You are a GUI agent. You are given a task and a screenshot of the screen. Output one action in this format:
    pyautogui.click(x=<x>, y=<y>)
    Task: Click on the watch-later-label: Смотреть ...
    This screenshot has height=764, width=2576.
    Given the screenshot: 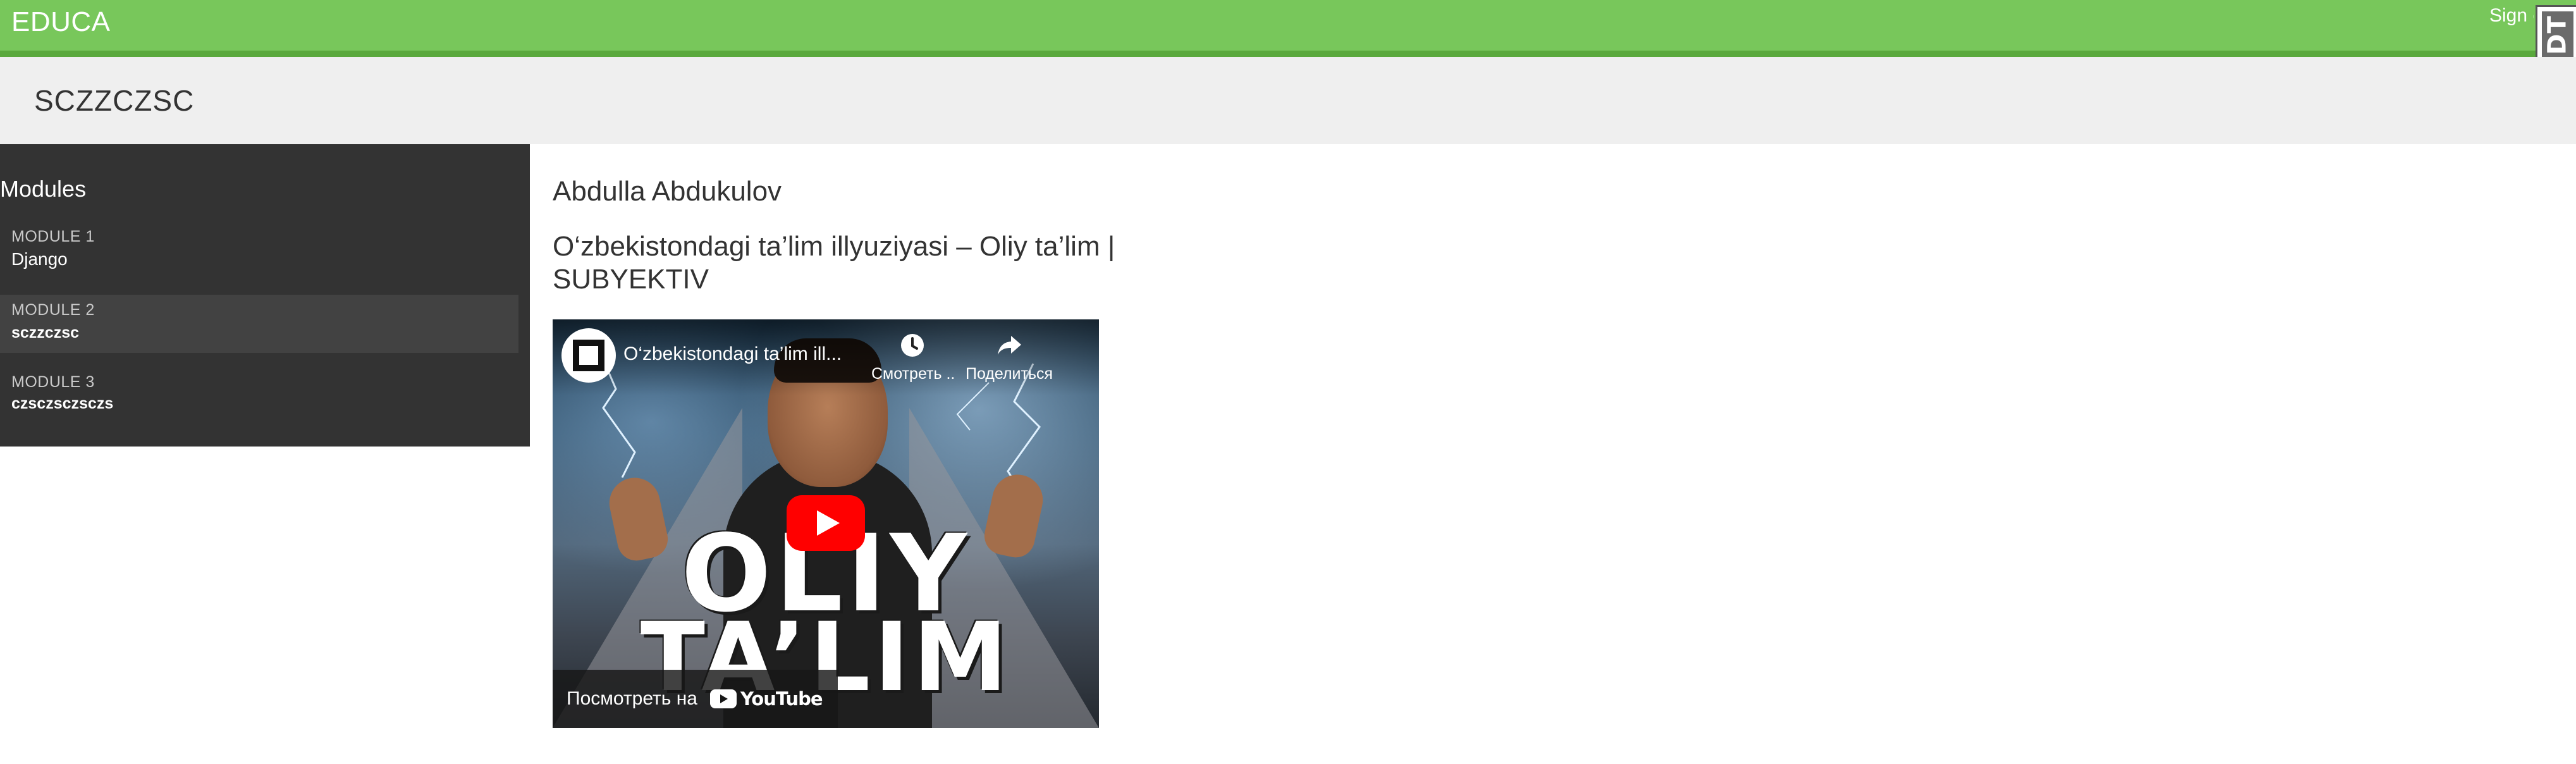 What is the action you would take?
    pyautogui.click(x=912, y=374)
    